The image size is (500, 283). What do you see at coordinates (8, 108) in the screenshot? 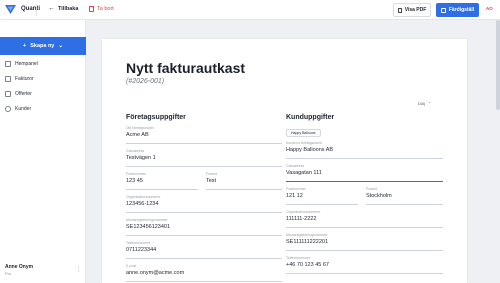
I see `customers-icon` at bounding box center [8, 108].